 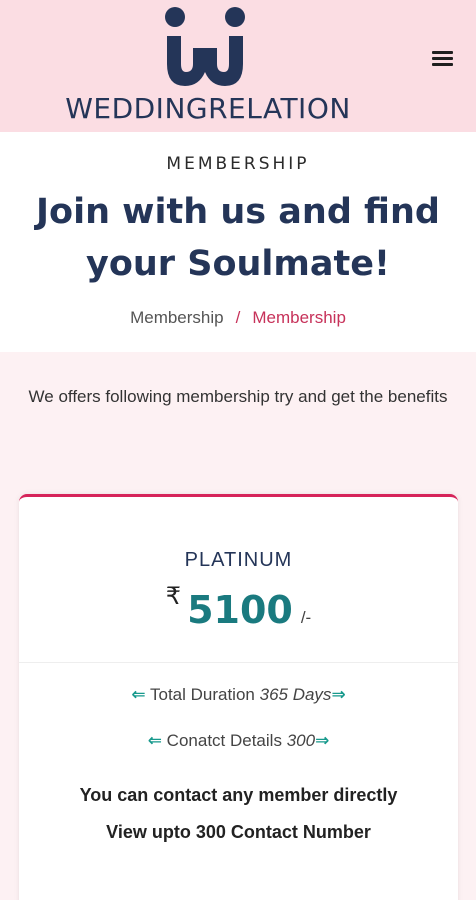 I want to click on site-logo: WEDDINGRELATION, so click(x=208, y=66).